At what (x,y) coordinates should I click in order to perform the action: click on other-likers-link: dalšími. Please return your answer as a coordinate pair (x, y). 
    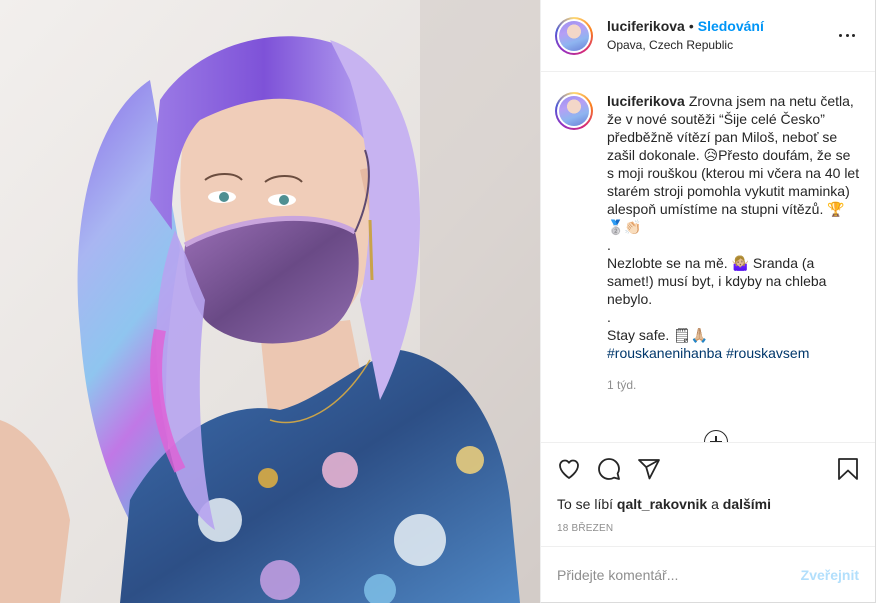
    Looking at the image, I should click on (747, 504).